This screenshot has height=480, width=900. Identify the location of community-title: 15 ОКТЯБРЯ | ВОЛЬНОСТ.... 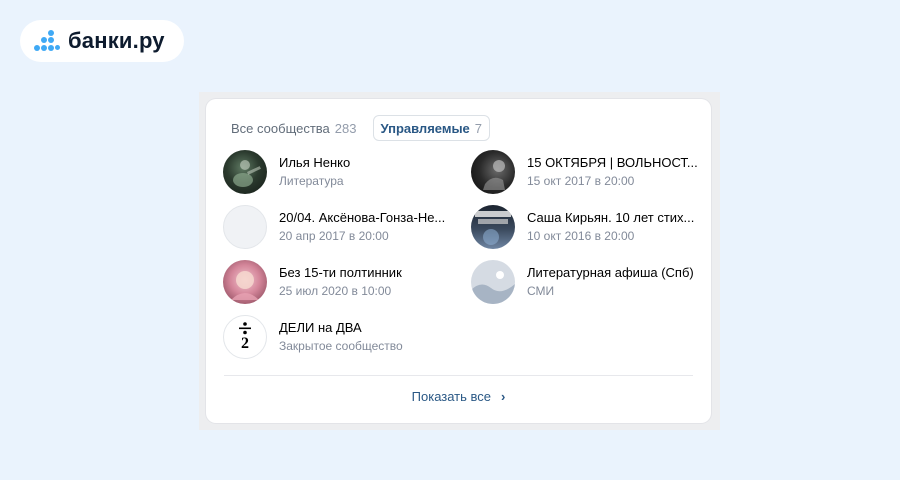
(612, 162).